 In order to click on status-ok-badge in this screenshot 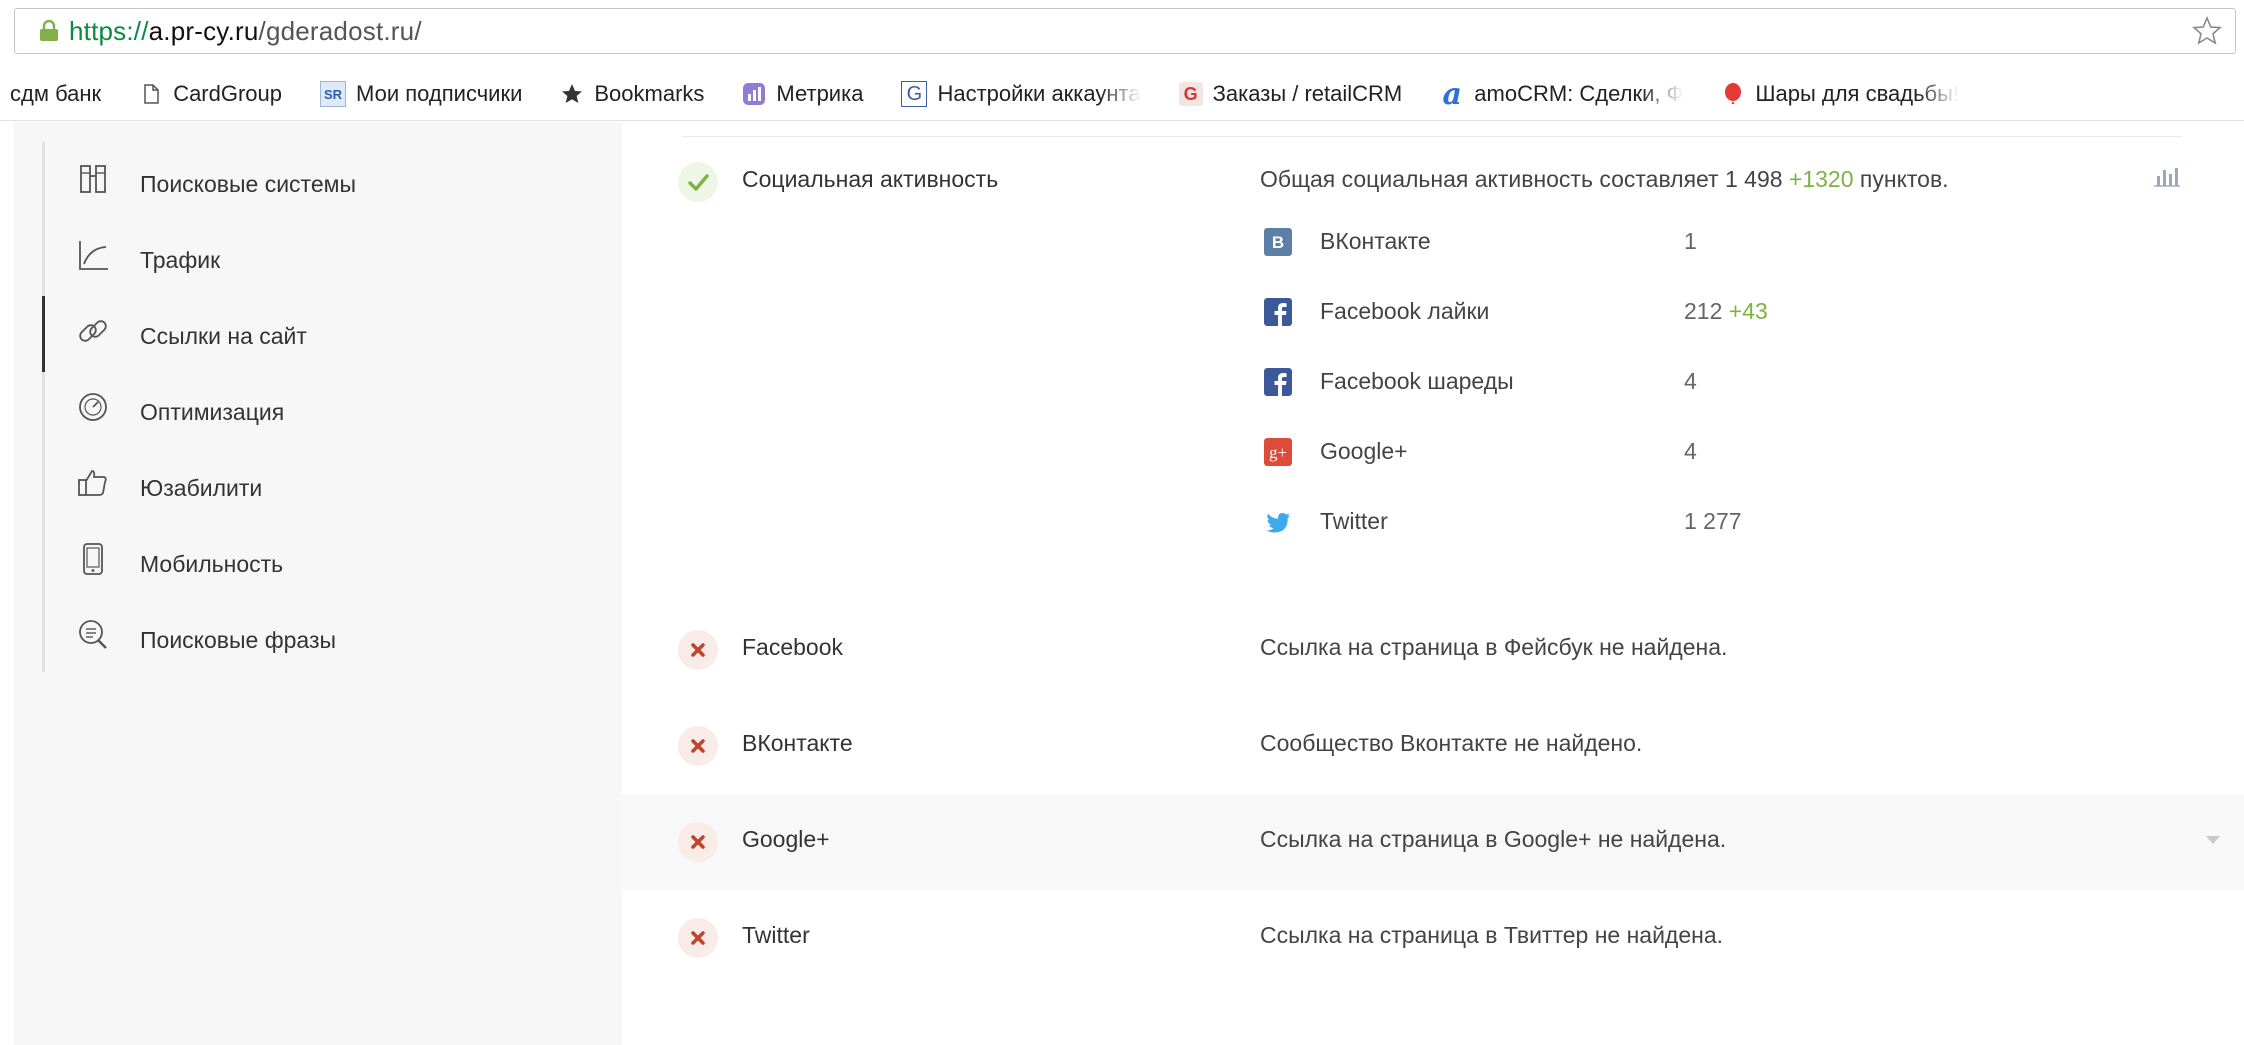, I will do `click(698, 182)`.